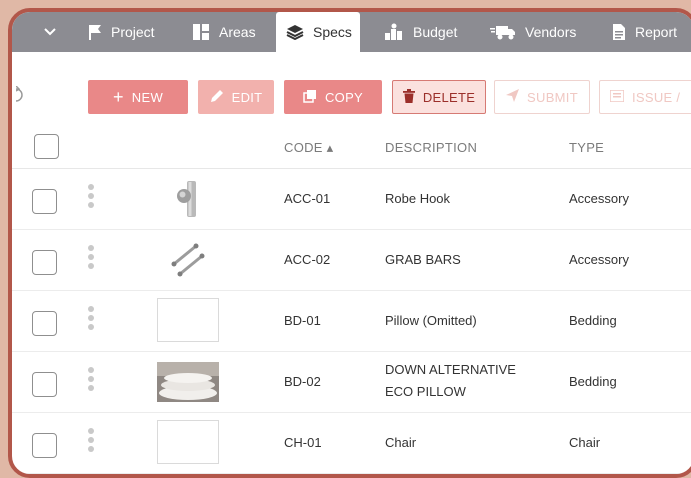 Image resolution: width=691 pixels, height=478 pixels. Describe the element at coordinates (351, 147) in the screenshot. I see `table-header: CODE ▴ DESCRIPTION TYPE` at that location.